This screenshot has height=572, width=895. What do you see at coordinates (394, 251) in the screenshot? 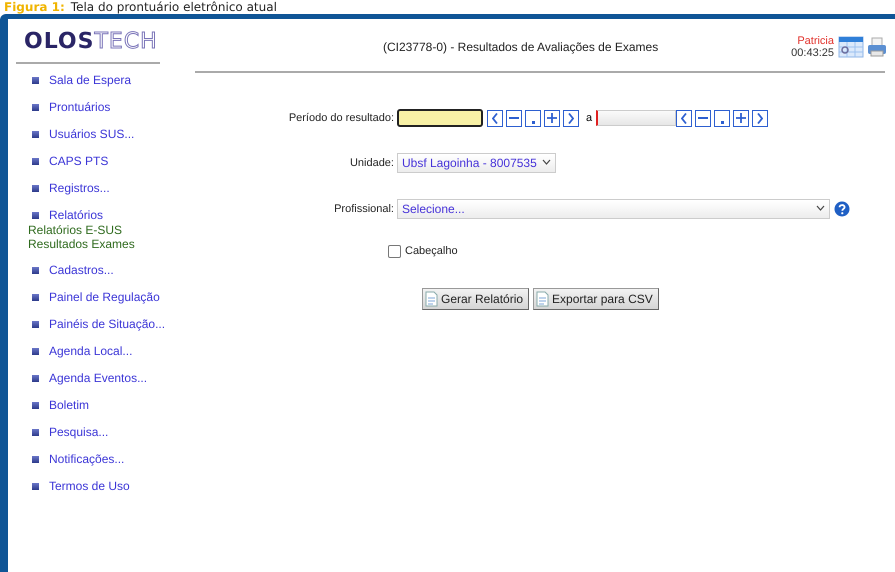
I see `checkbox` at bounding box center [394, 251].